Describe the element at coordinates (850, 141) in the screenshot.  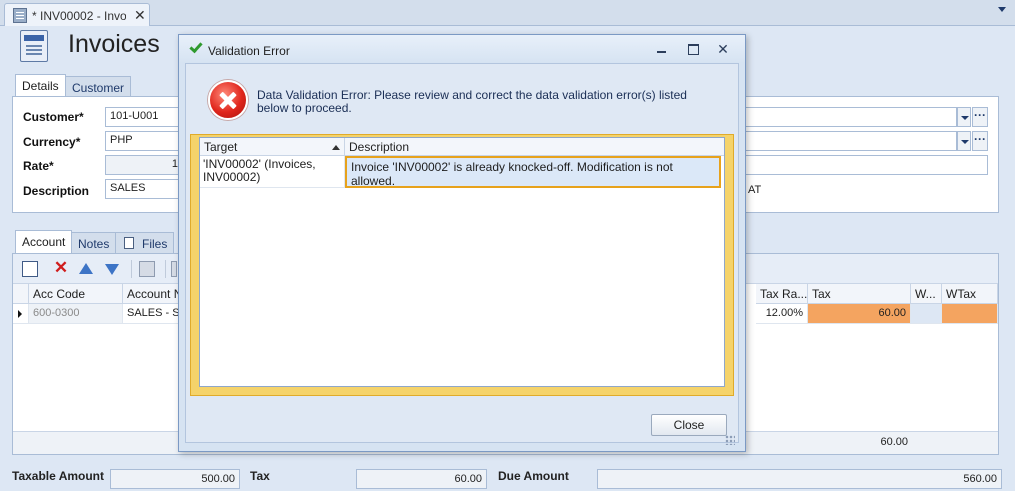
I see `currency-name-field` at that location.